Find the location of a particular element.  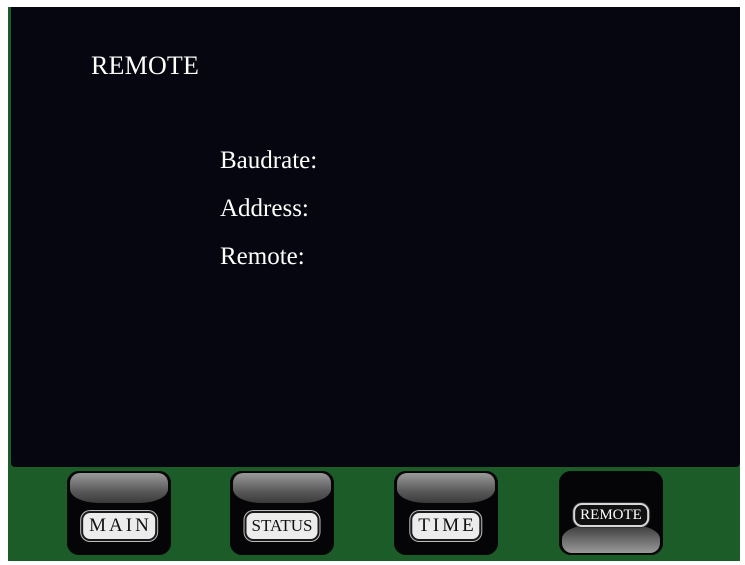

address-label: Address: is located at coordinates (264, 208).